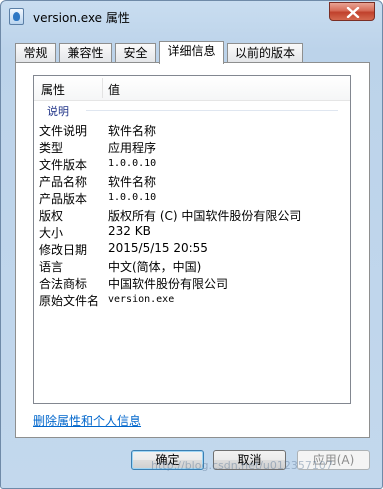  I want to click on tab-bar: 常规 兼容性 安全 详细信息 以前的版本, so click(193, 52).